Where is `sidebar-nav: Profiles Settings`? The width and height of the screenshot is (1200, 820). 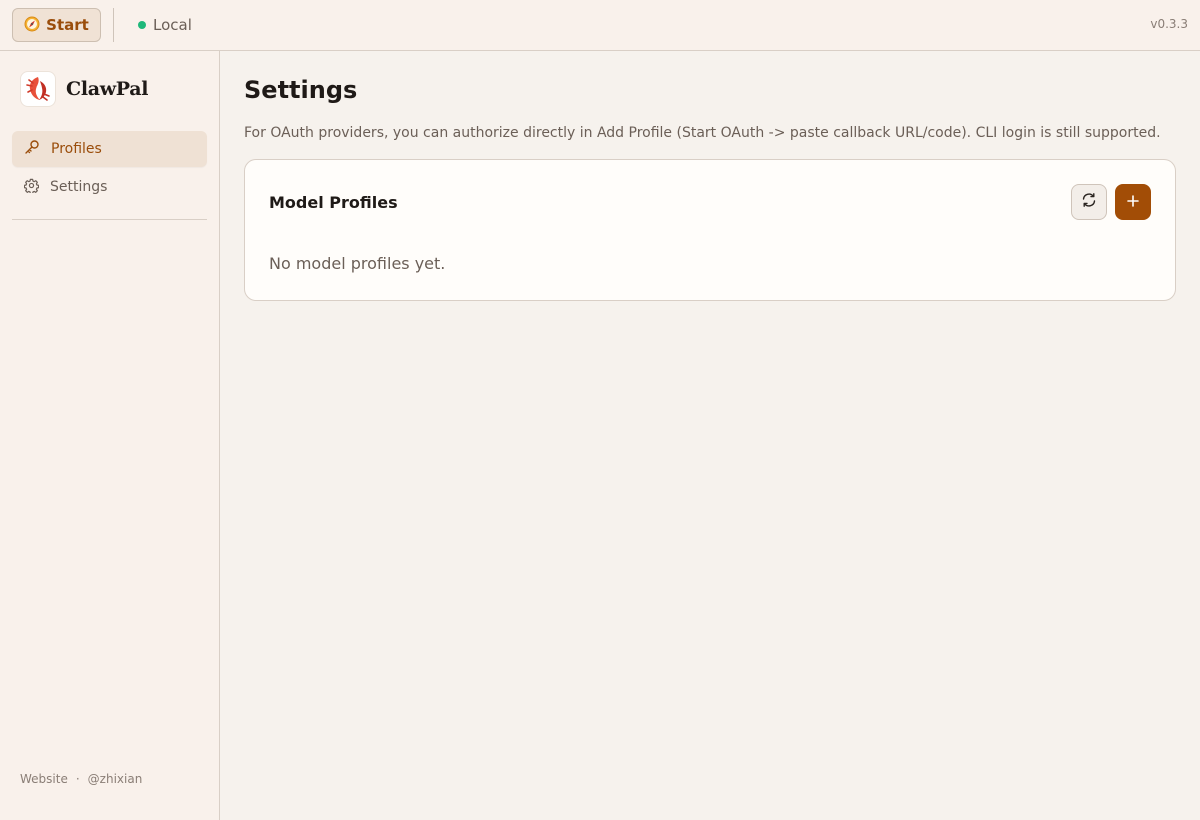 sidebar-nav: Profiles Settings is located at coordinates (109, 169).